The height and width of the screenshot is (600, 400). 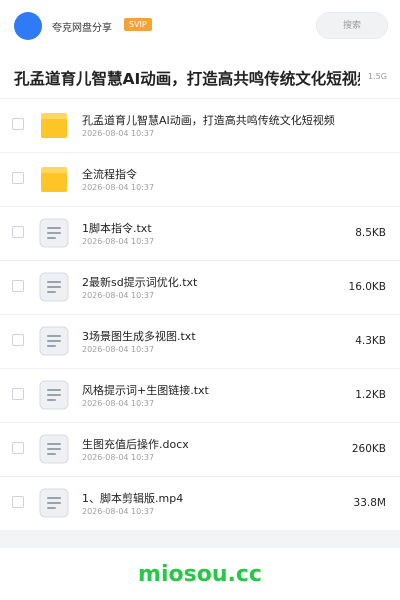 What do you see at coordinates (208, 120) in the screenshot?
I see `file-name: 孔孟道育儿智慧AI动画，打造高共鸣传统文化短视频` at bounding box center [208, 120].